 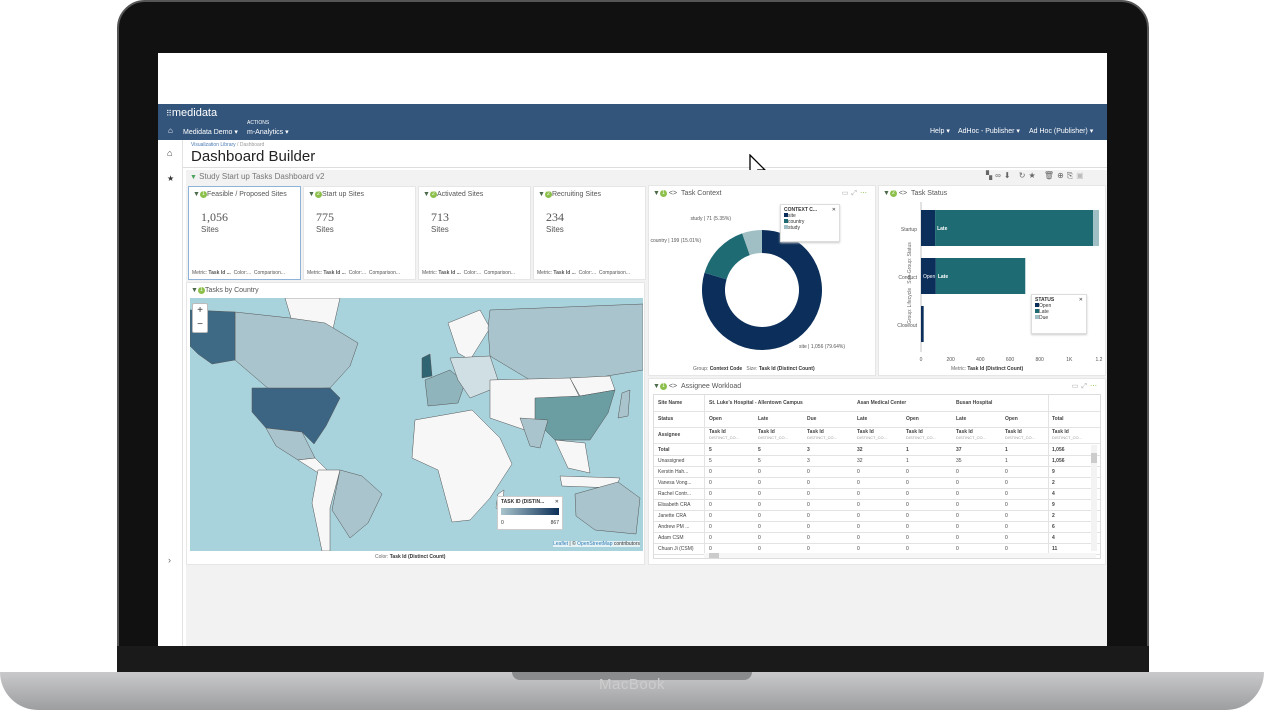 What do you see at coordinates (594, 544) in the screenshot?
I see `osm-link: OpenStreetMap` at bounding box center [594, 544].